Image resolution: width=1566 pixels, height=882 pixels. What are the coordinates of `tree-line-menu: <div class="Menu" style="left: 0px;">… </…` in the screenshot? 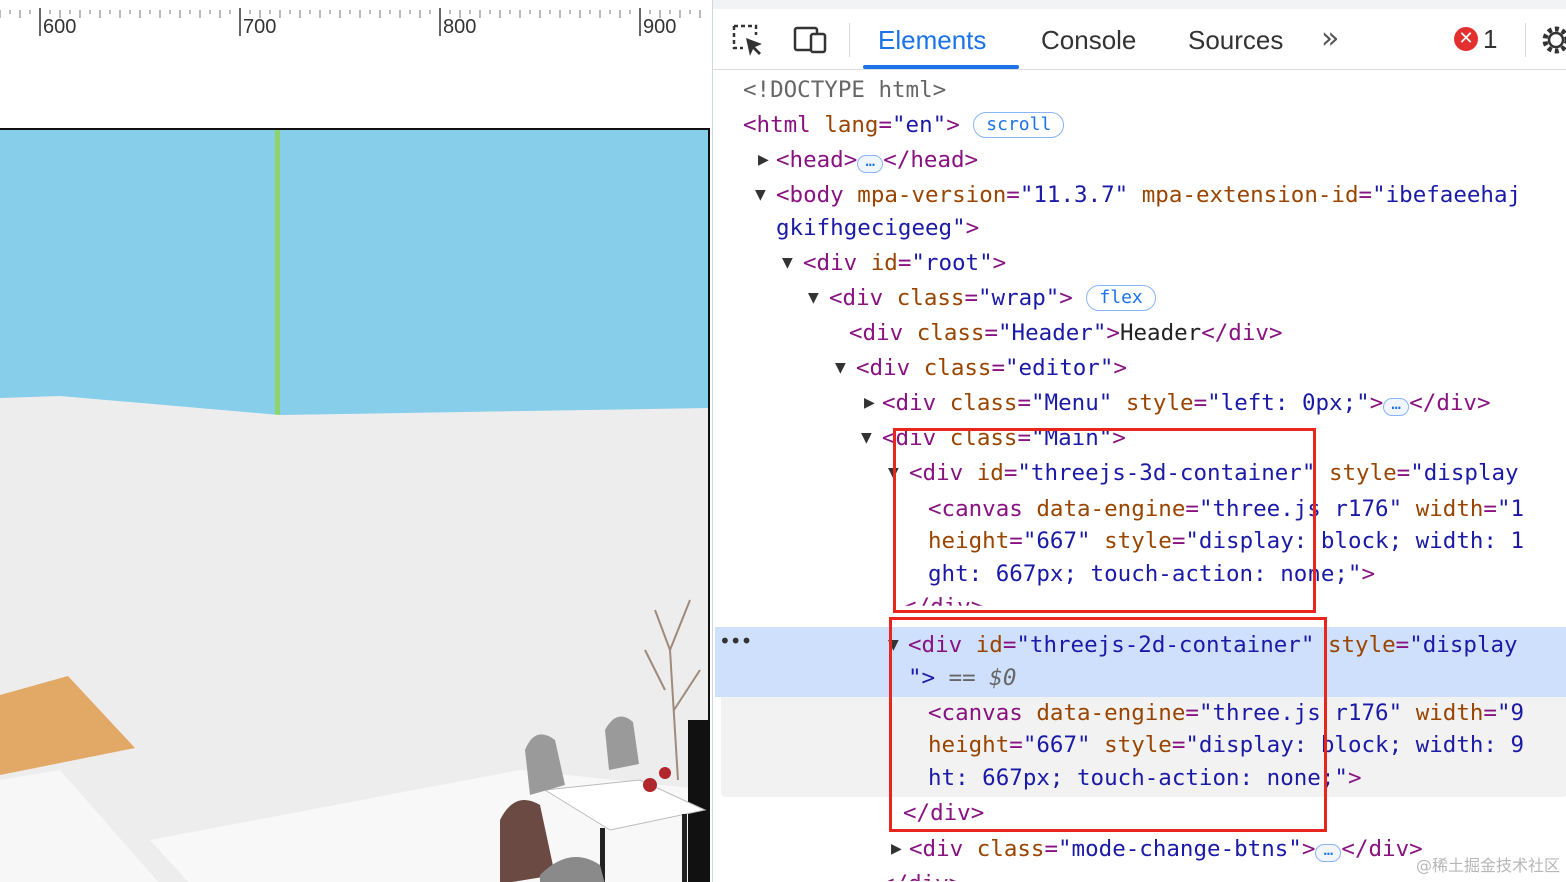 It's located at (1186, 403).